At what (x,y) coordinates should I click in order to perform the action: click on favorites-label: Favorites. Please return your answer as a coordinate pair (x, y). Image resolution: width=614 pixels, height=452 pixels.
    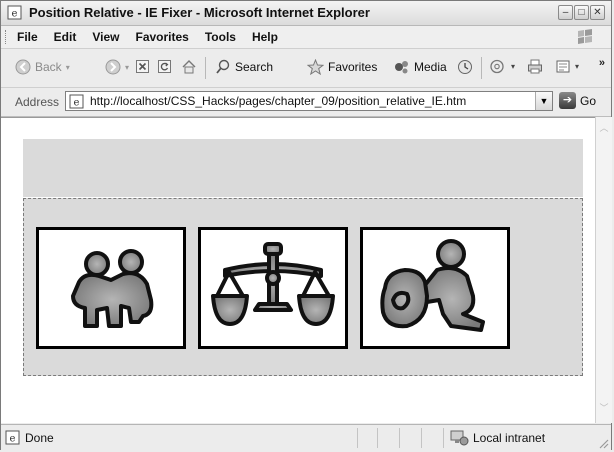
    Looking at the image, I should click on (353, 67).